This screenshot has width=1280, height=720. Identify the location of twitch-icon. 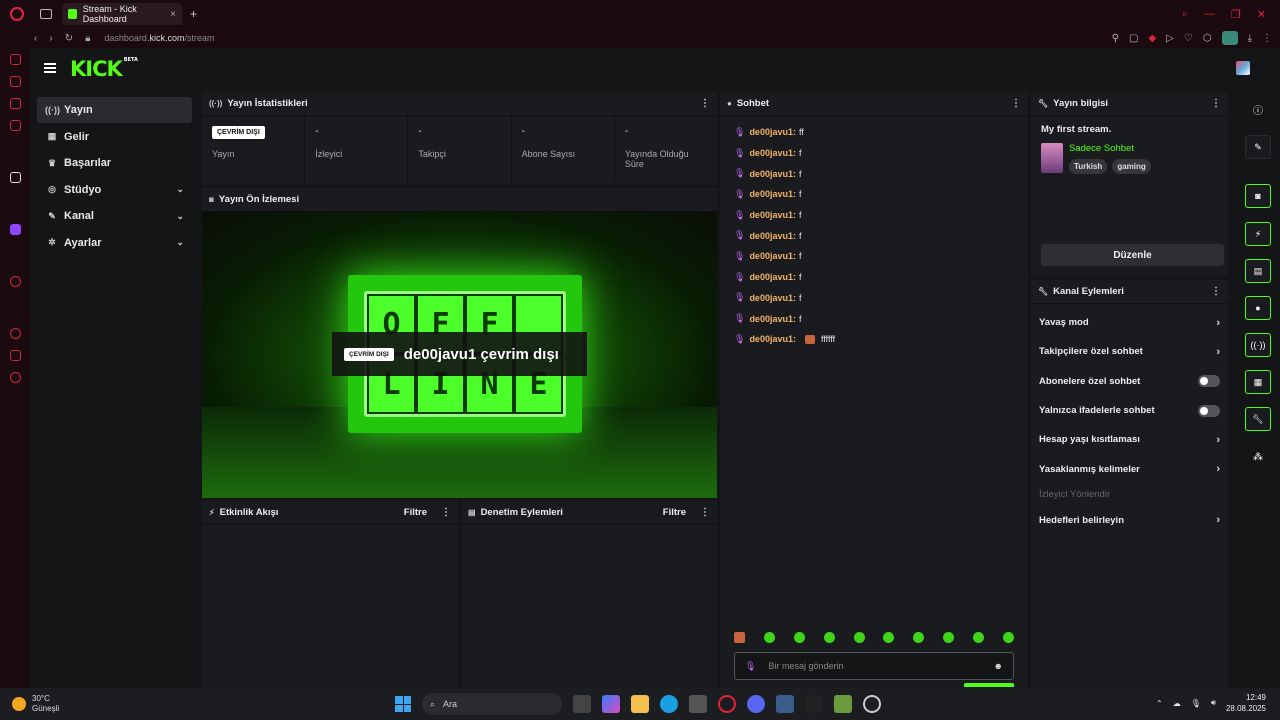
(15, 229).